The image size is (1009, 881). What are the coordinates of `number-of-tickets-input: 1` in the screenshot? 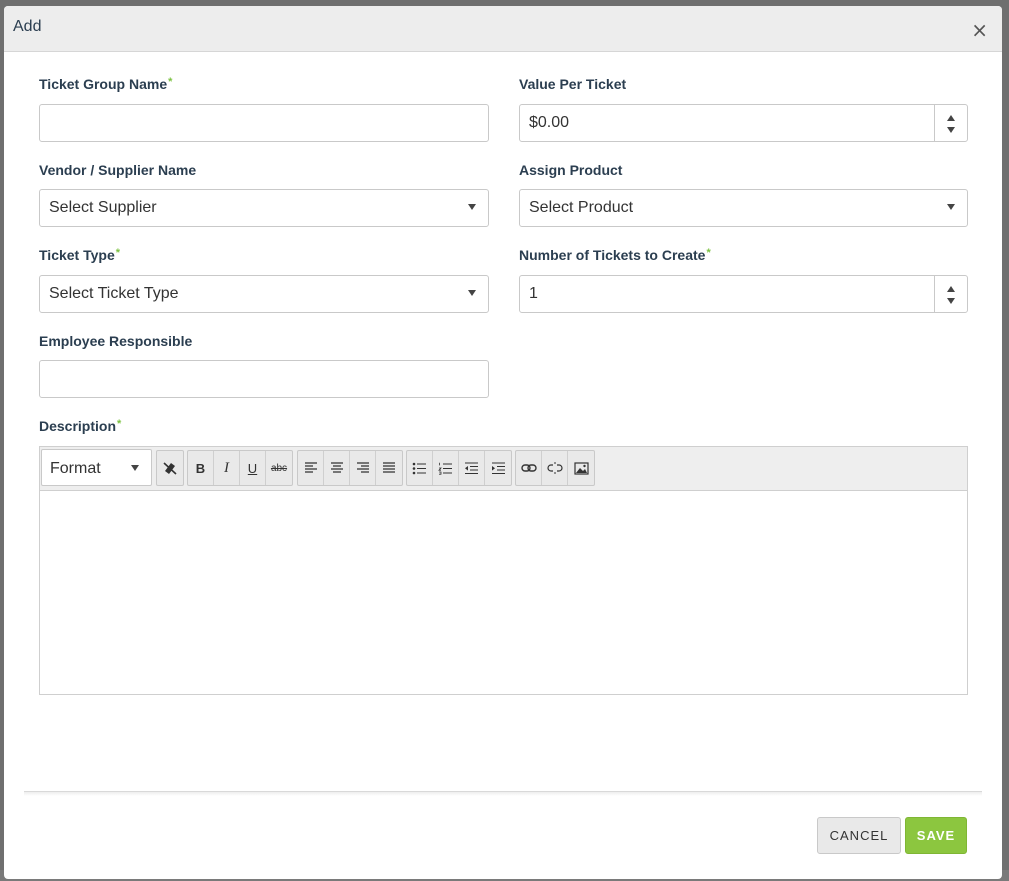 It's located at (743, 294).